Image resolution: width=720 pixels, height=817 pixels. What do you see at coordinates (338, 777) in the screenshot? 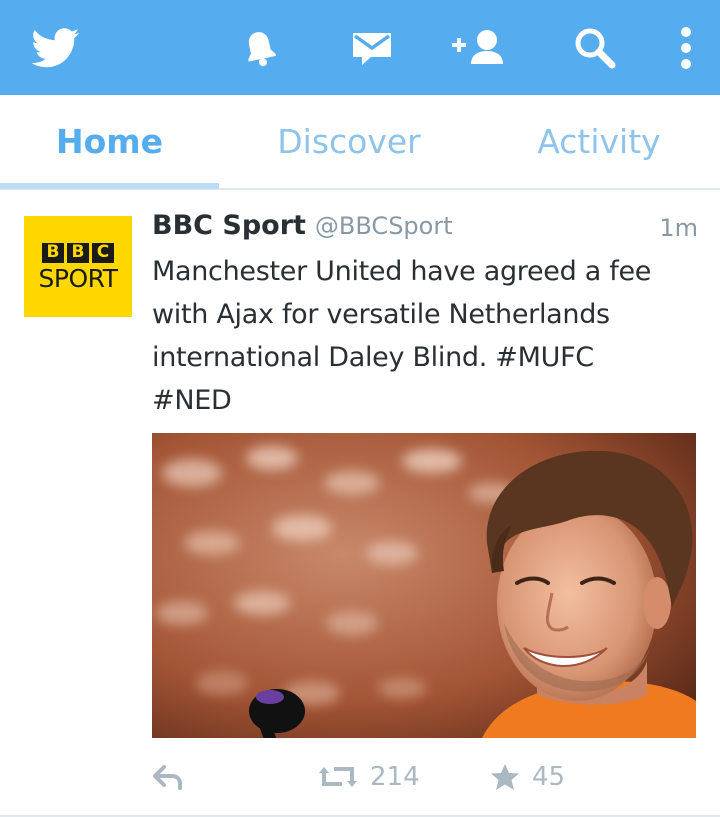
I see `retweet-icon` at bounding box center [338, 777].